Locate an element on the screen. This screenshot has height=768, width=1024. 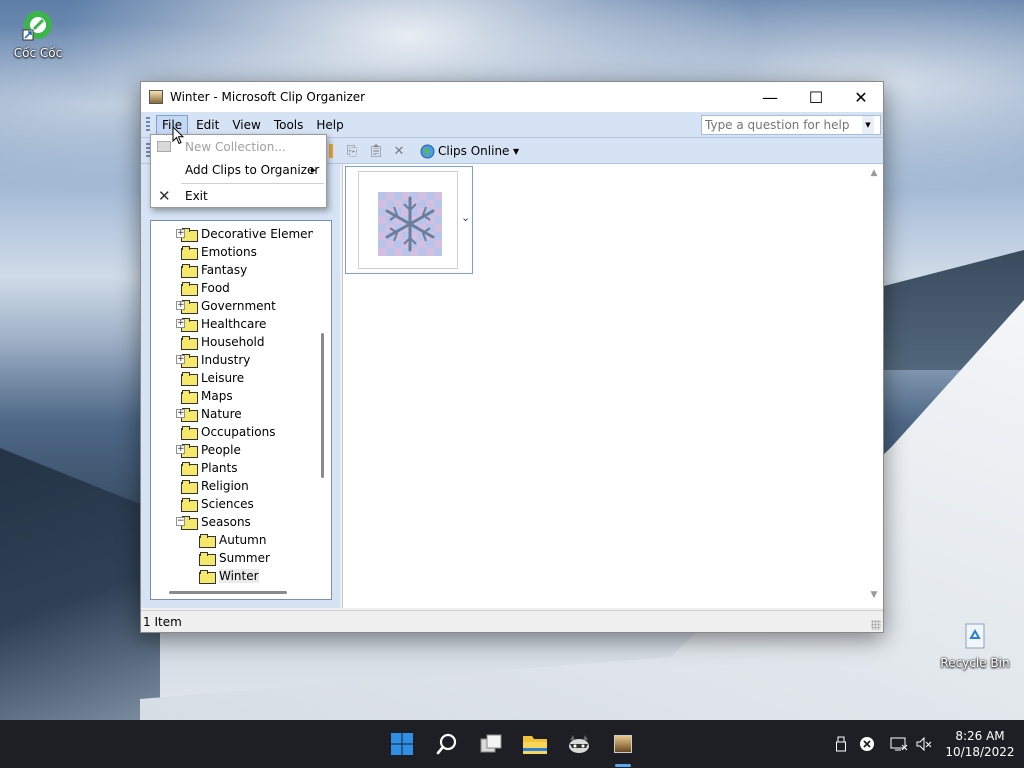
collapse-icon: − is located at coordinates (180, 521).